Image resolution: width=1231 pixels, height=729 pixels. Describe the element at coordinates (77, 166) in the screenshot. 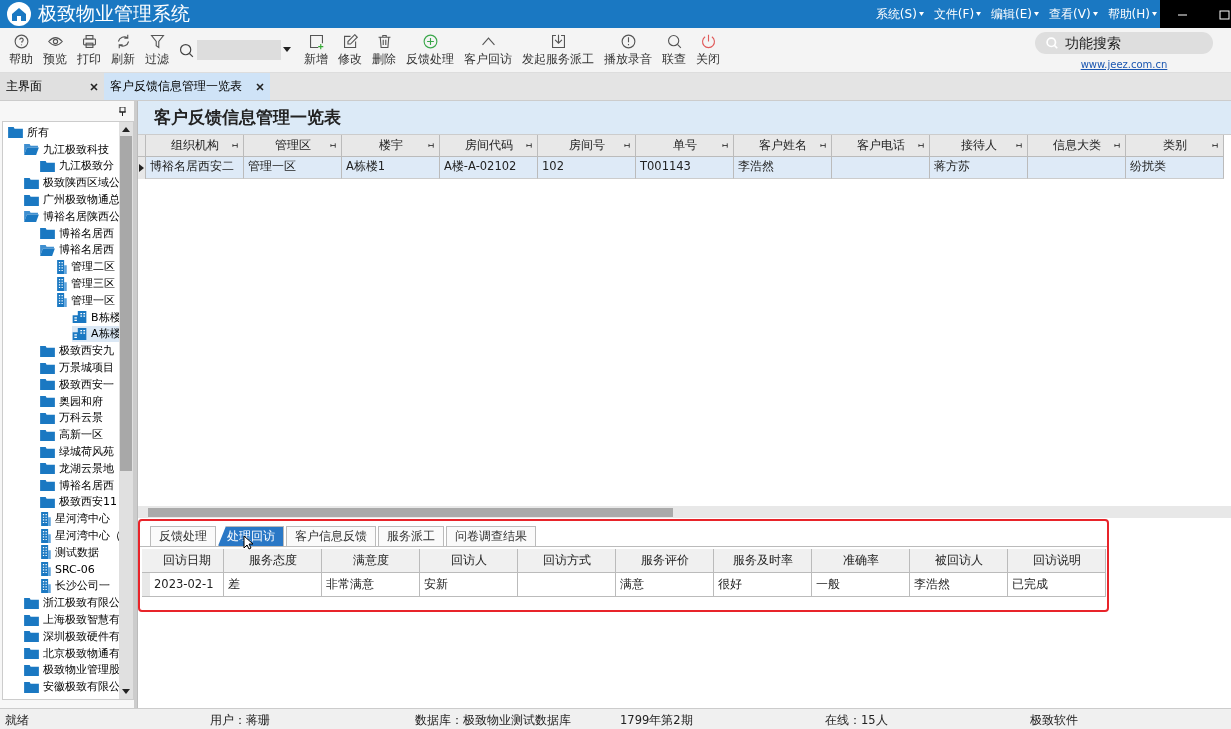

I see `tree-item: 九江极致分` at that location.